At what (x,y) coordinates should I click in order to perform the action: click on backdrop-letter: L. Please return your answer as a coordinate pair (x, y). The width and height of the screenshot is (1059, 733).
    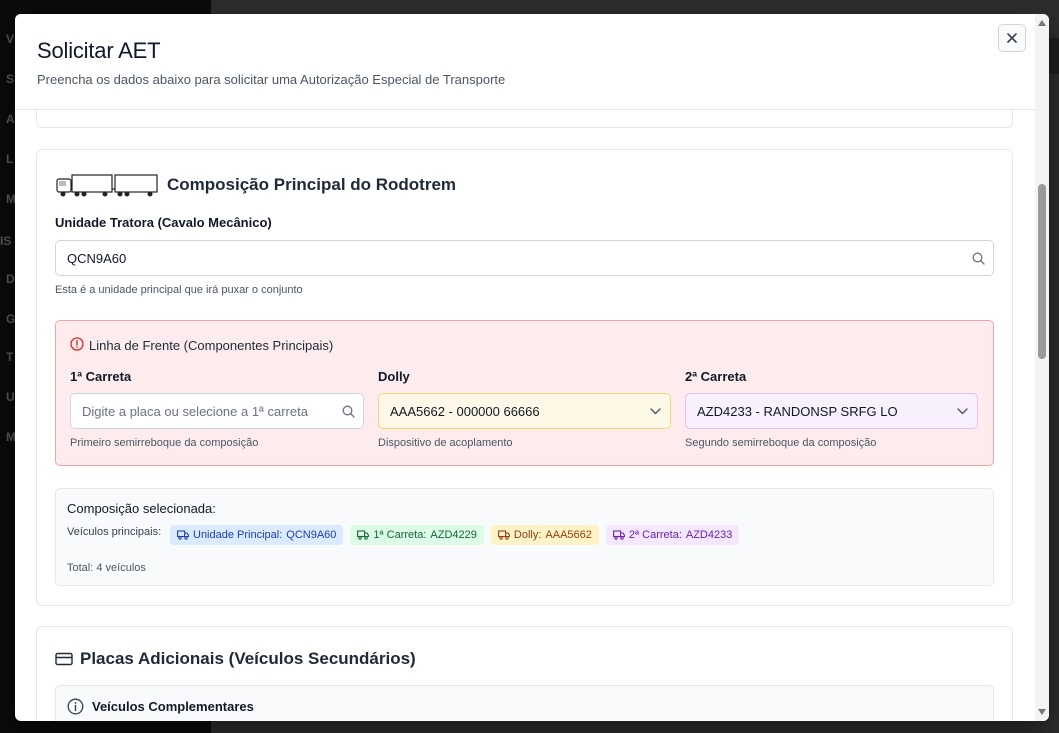
    Looking at the image, I should click on (10, 159).